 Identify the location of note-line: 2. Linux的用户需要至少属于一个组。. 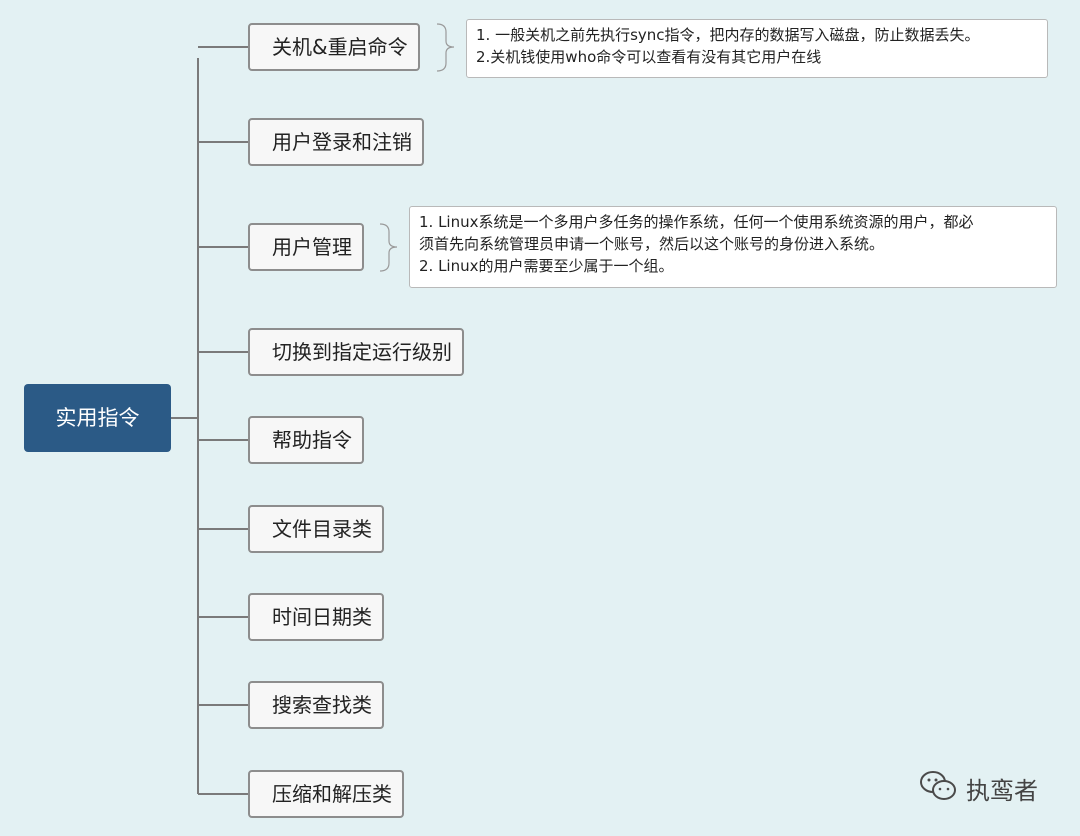
(546, 266).